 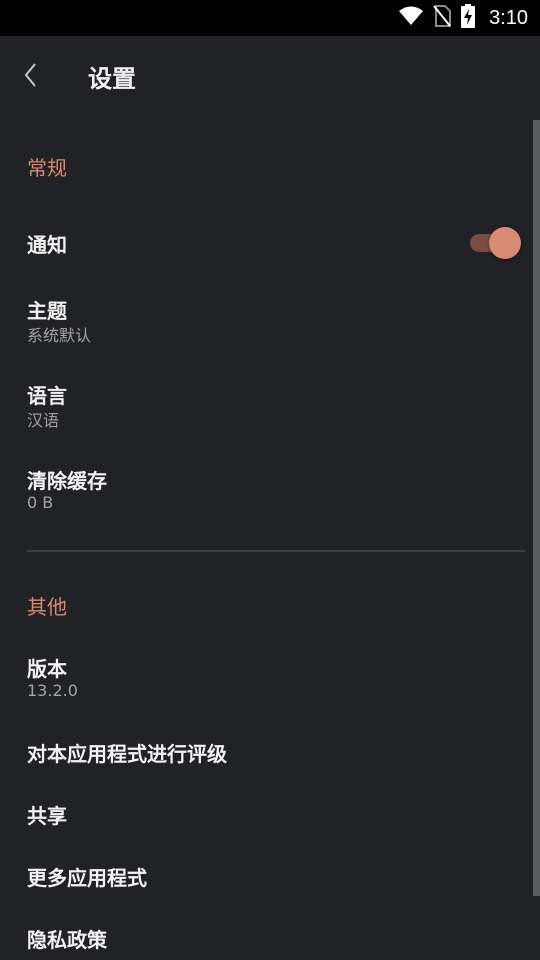 What do you see at coordinates (47, 396) in the screenshot?
I see `language-title: 语言` at bounding box center [47, 396].